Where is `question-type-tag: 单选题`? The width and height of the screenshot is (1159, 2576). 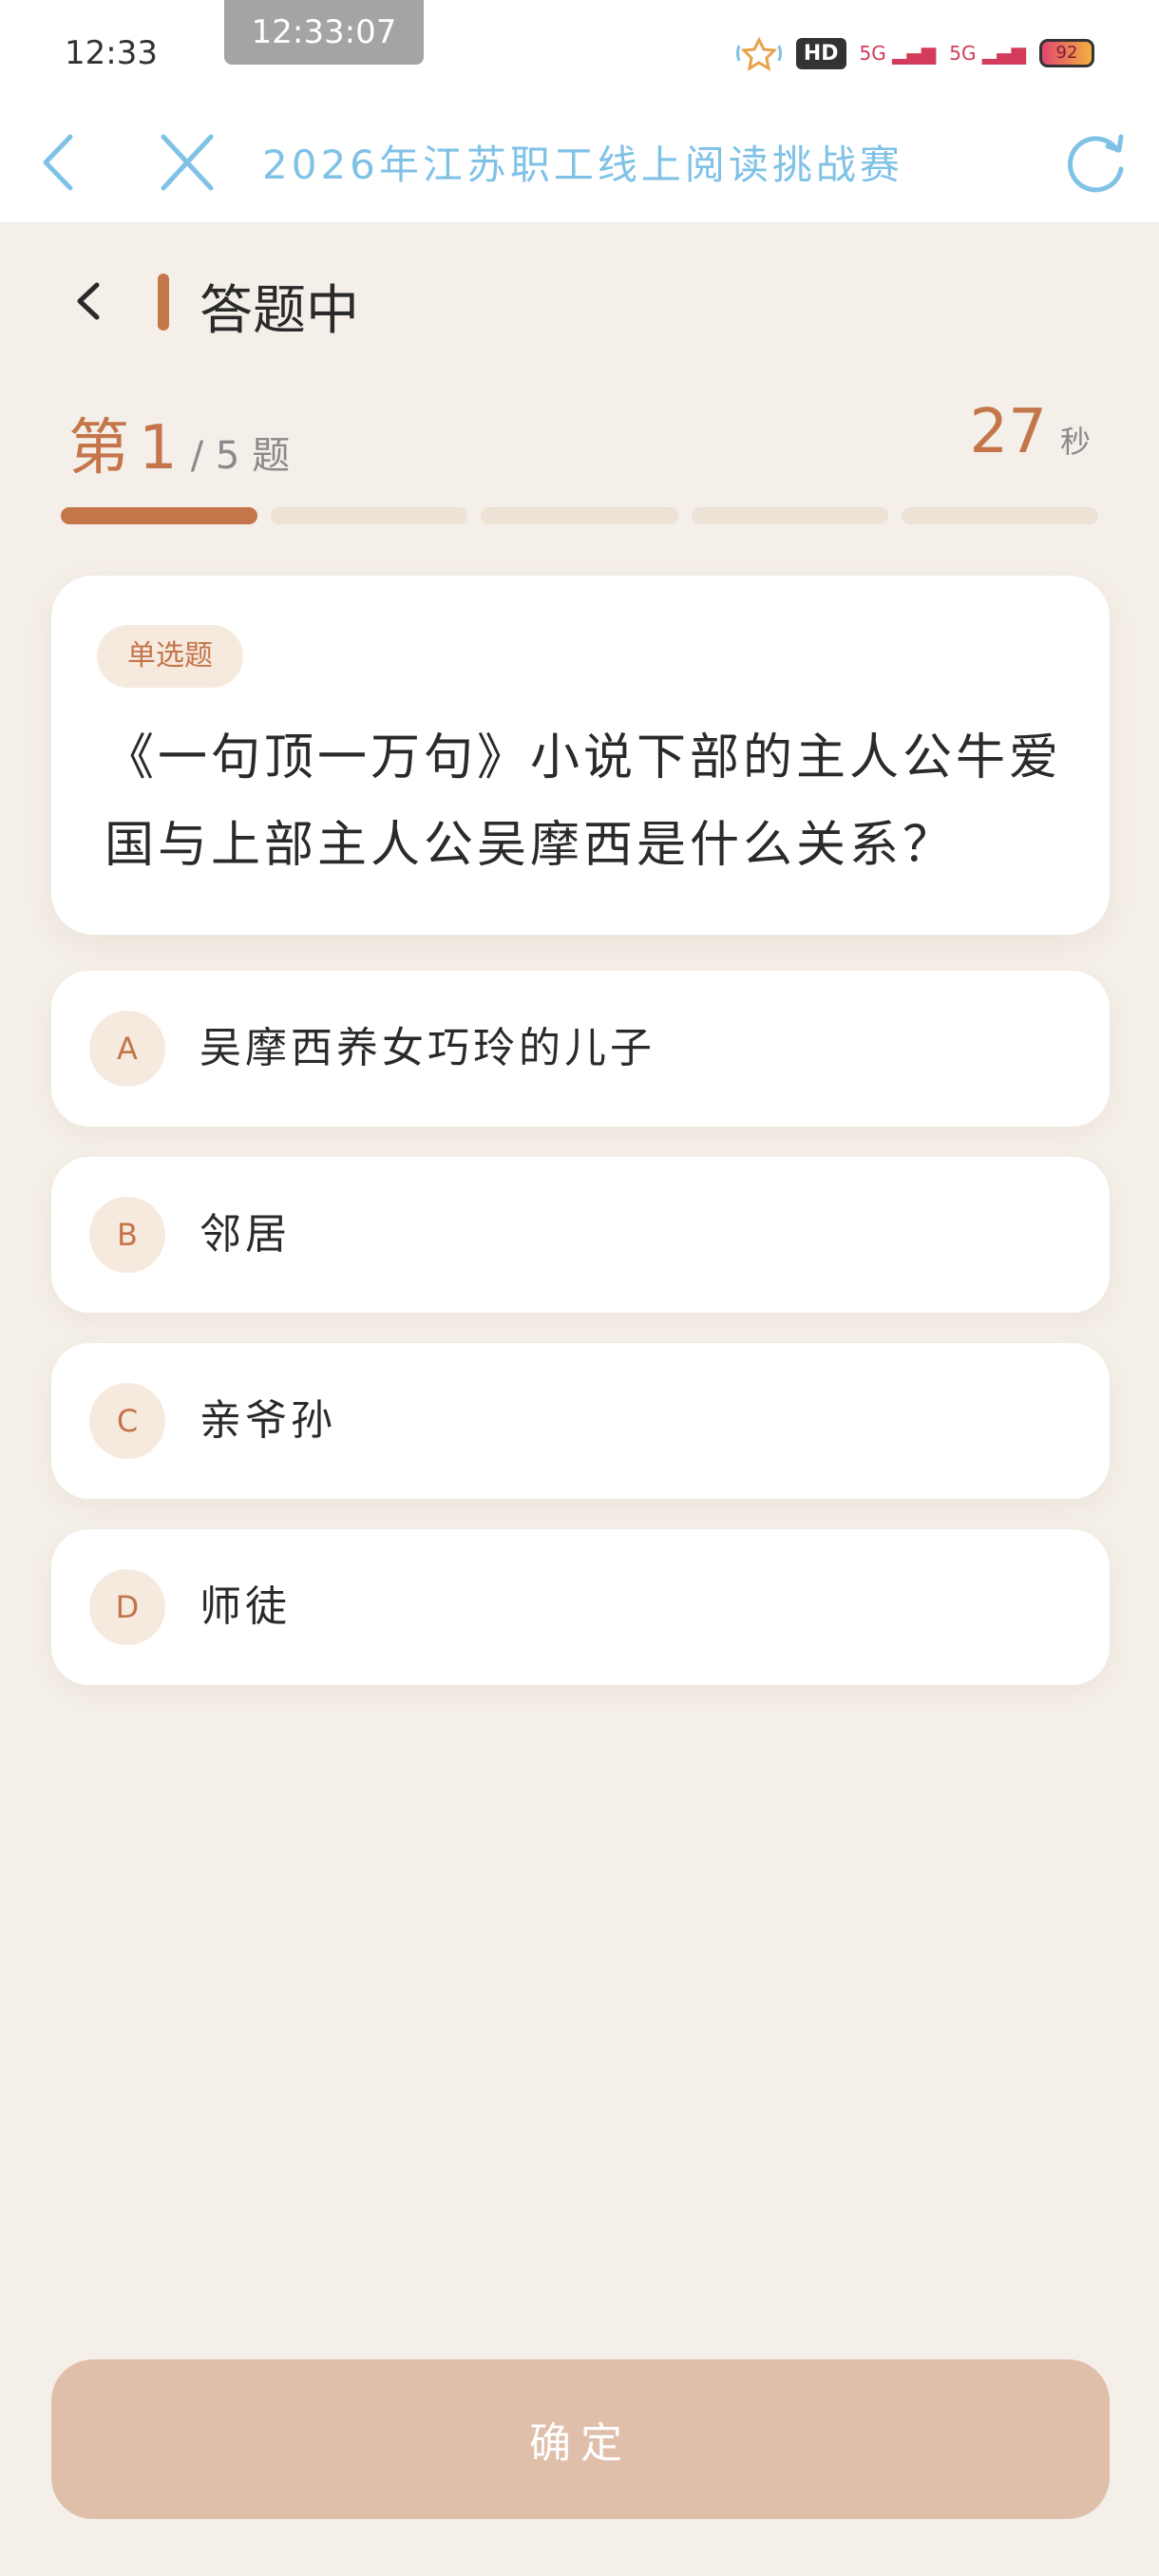
question-type-tag: 单选题 is located at coordinates (170, 656).